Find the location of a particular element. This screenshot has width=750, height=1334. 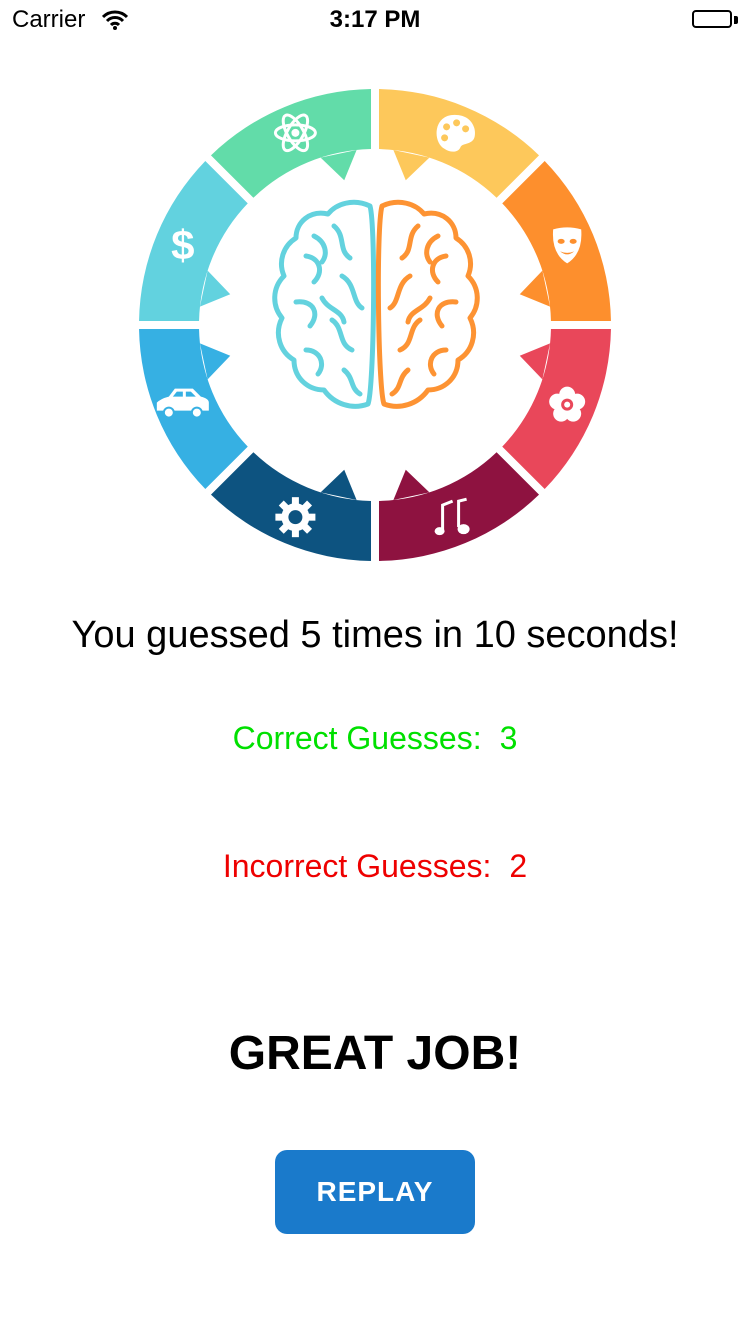

dollar-icon: $ is located at coordinates (182, 244).